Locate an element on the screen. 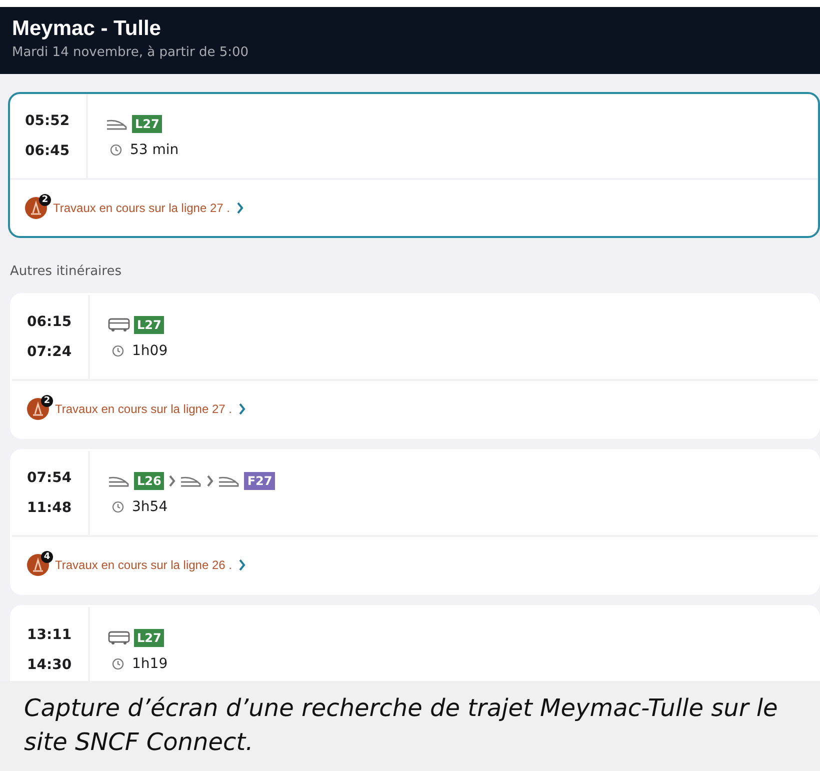 This screenshot has height=771, width=820. line-badge: L26 is located at coordinates (149, 481).